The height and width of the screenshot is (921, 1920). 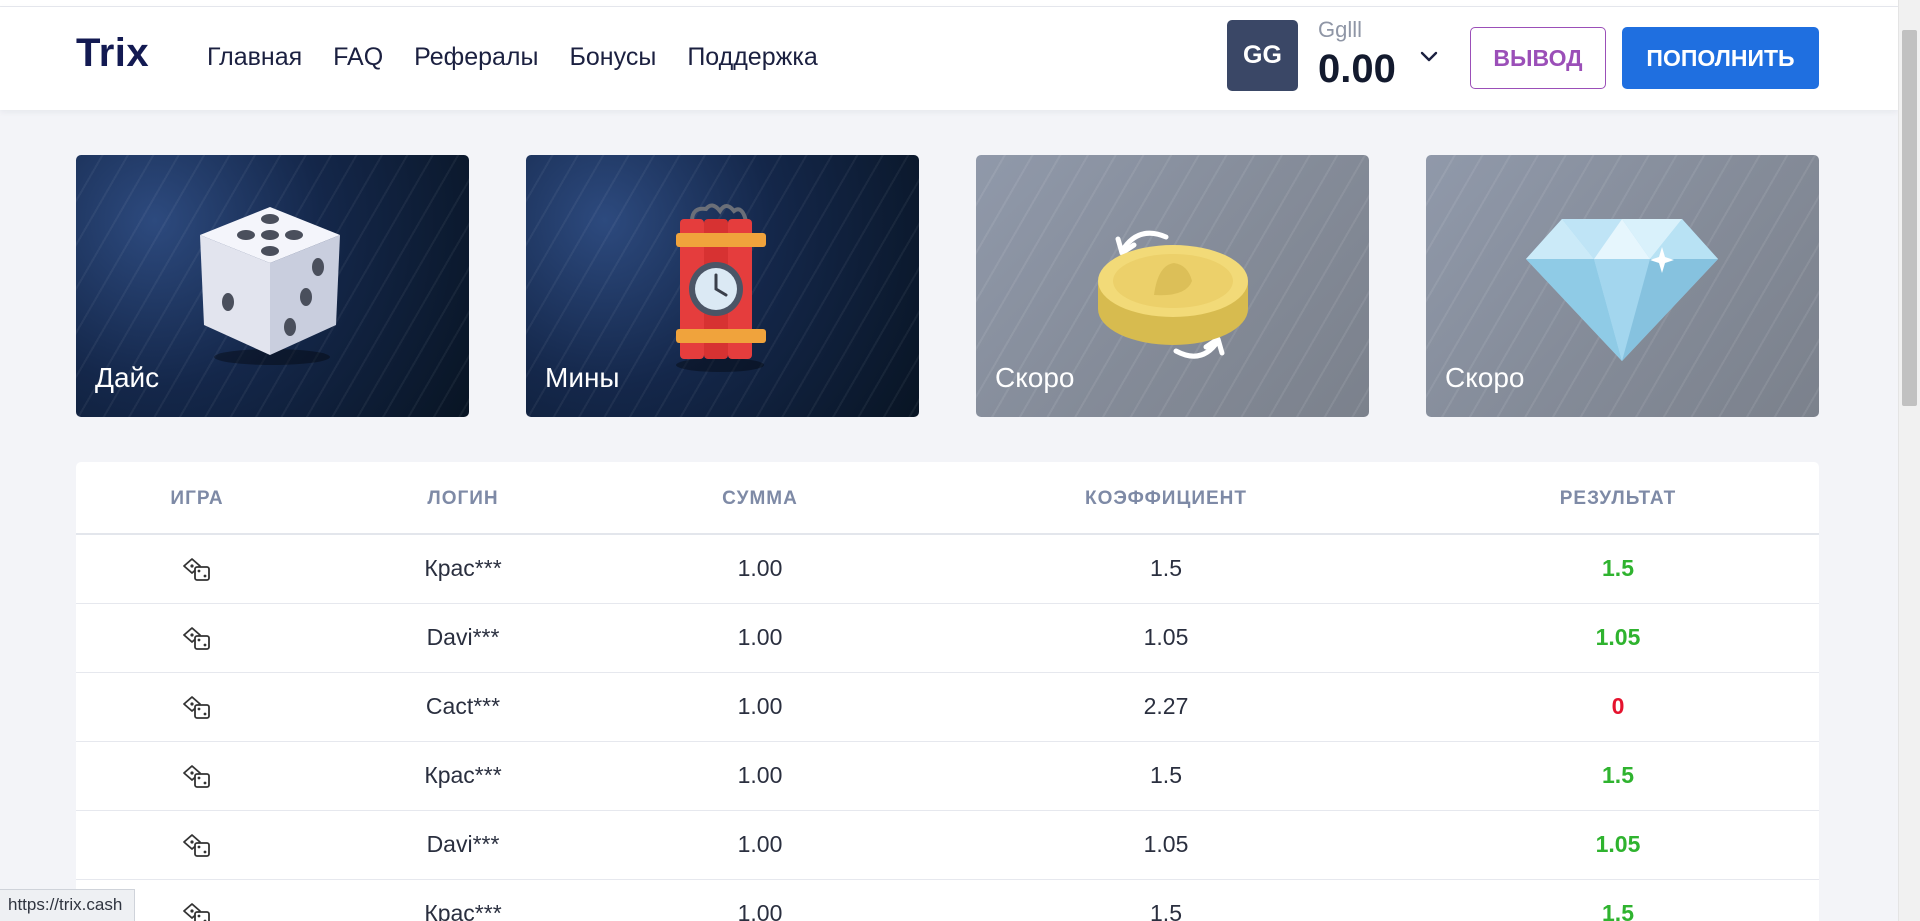 What do you see at coordinates (1357, 69) in the screenshot?
I see `balance-value: 0.00` at bounding box center [1357, 69].